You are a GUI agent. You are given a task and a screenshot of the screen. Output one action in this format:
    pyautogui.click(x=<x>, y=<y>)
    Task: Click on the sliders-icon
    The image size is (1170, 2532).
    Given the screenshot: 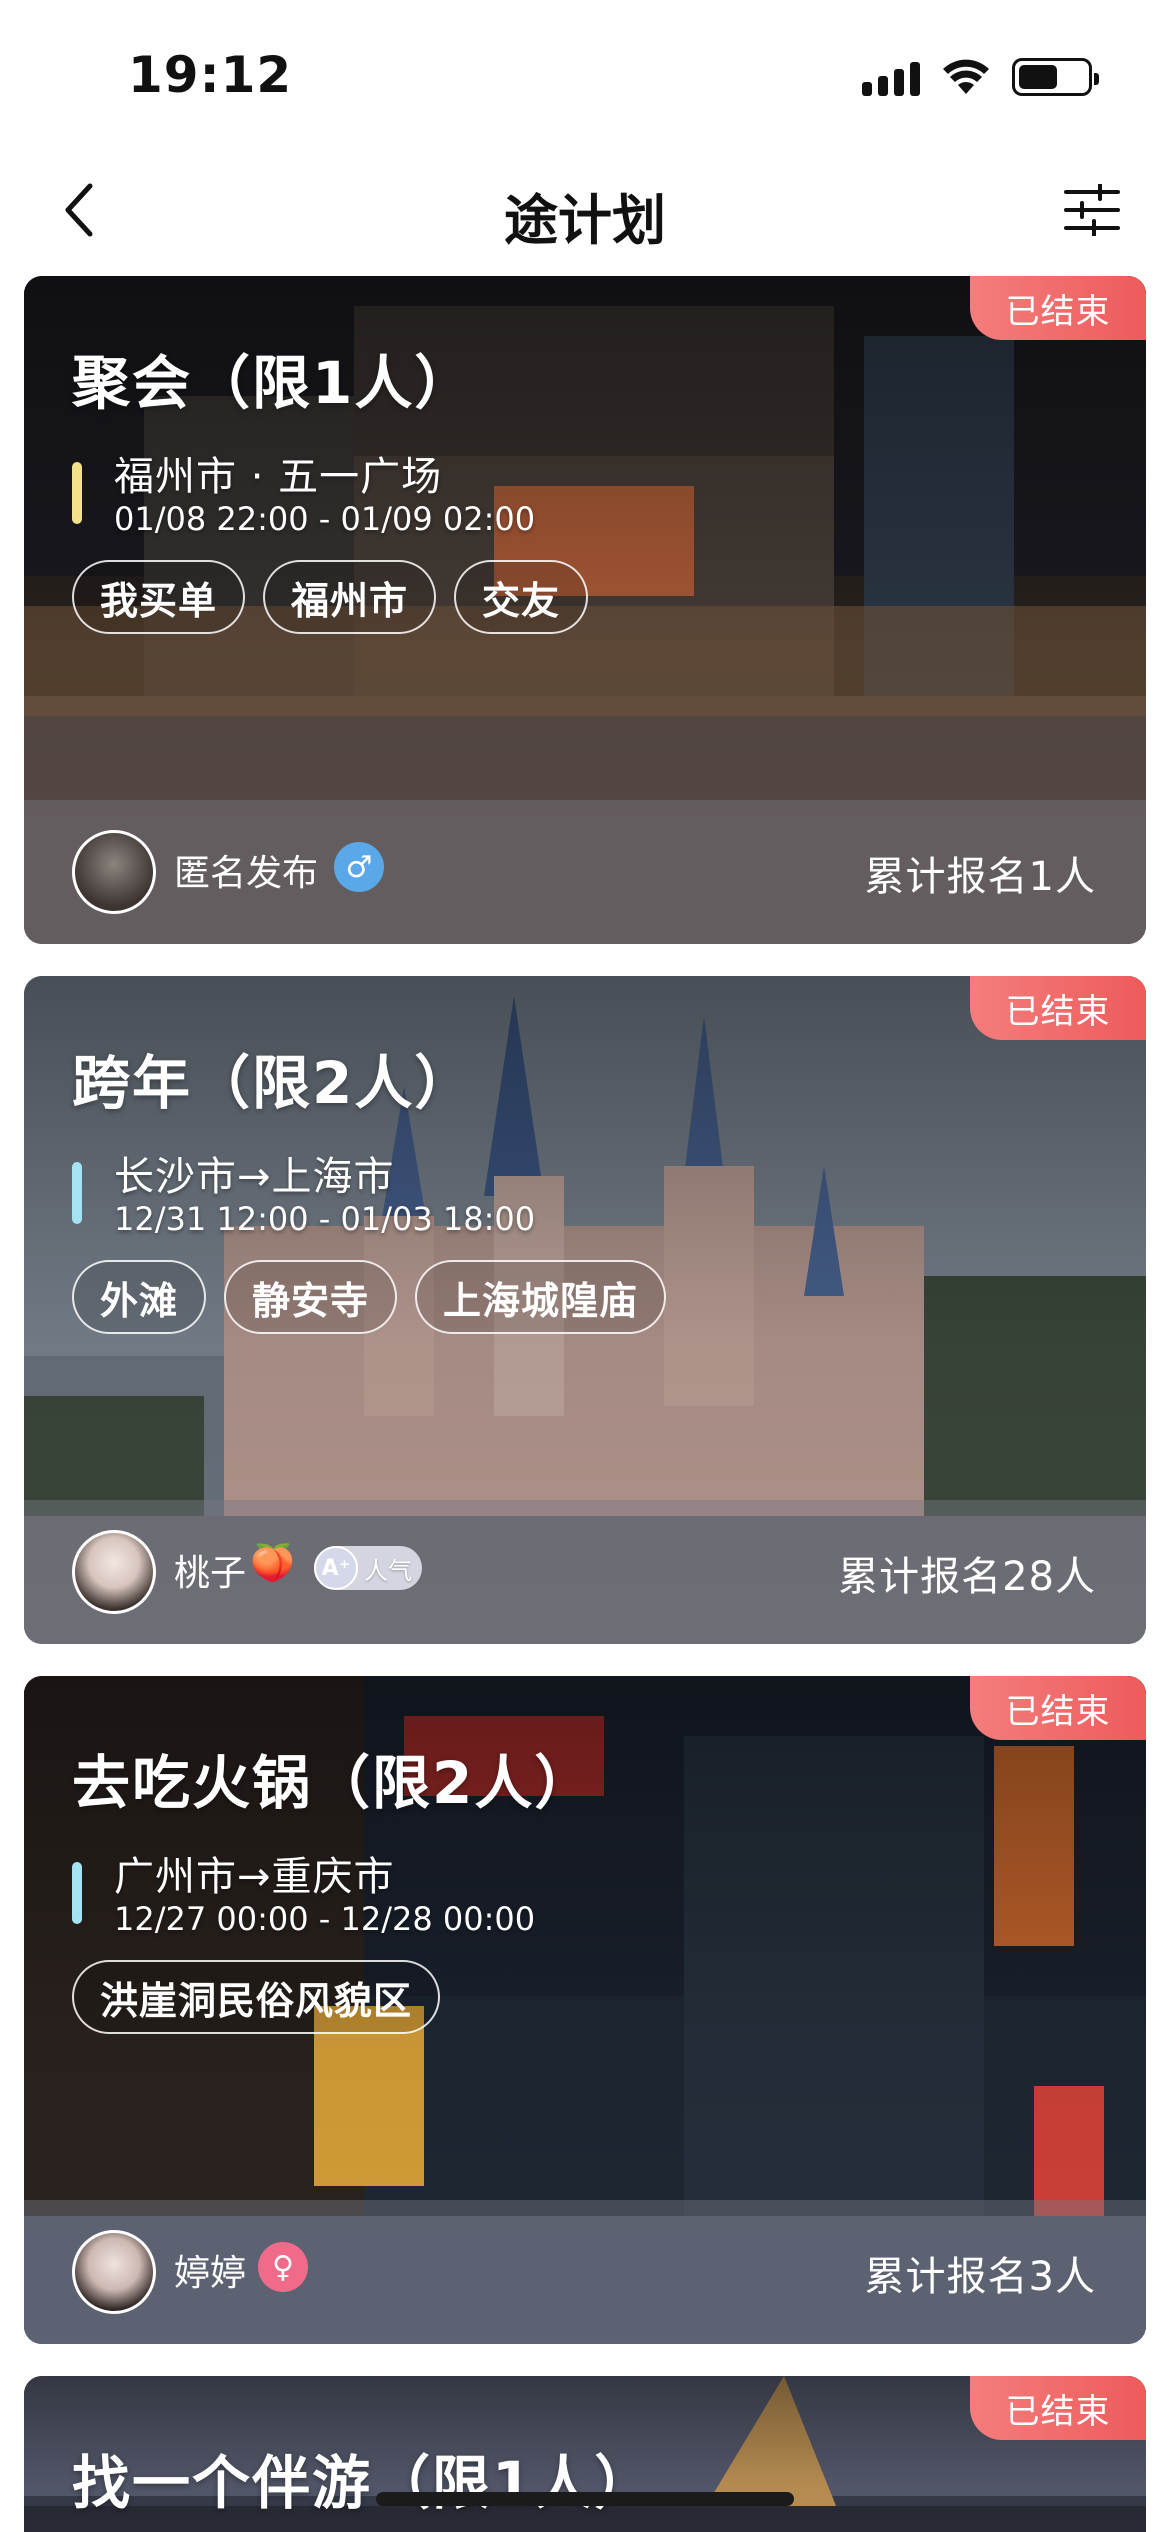 What is the action you would take?
    pyautogui.click(x=1092, y=210)
    